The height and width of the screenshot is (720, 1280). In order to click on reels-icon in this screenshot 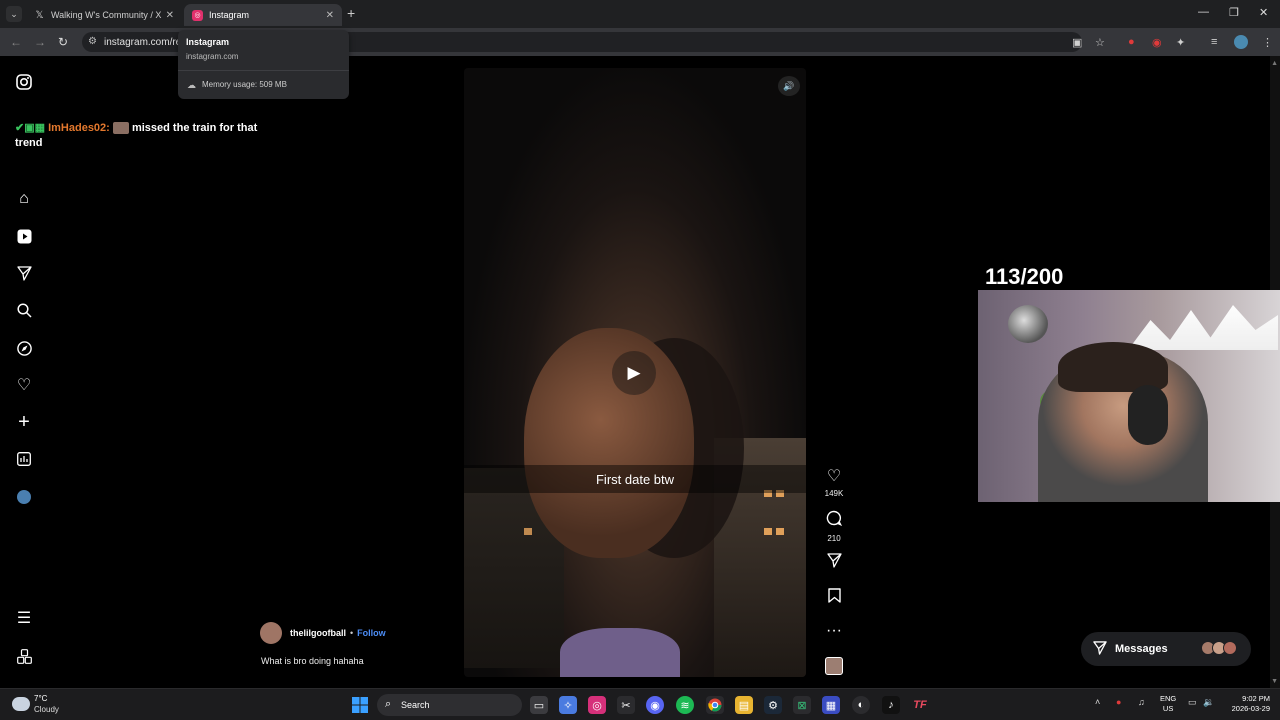, I will do `click(24, 236)`.